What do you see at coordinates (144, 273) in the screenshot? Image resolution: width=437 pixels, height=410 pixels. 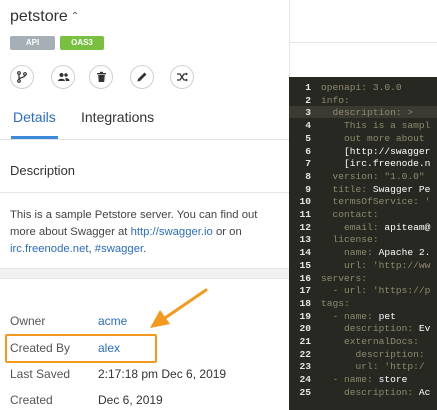 I see `section-band` at bounding box center [144, 273].